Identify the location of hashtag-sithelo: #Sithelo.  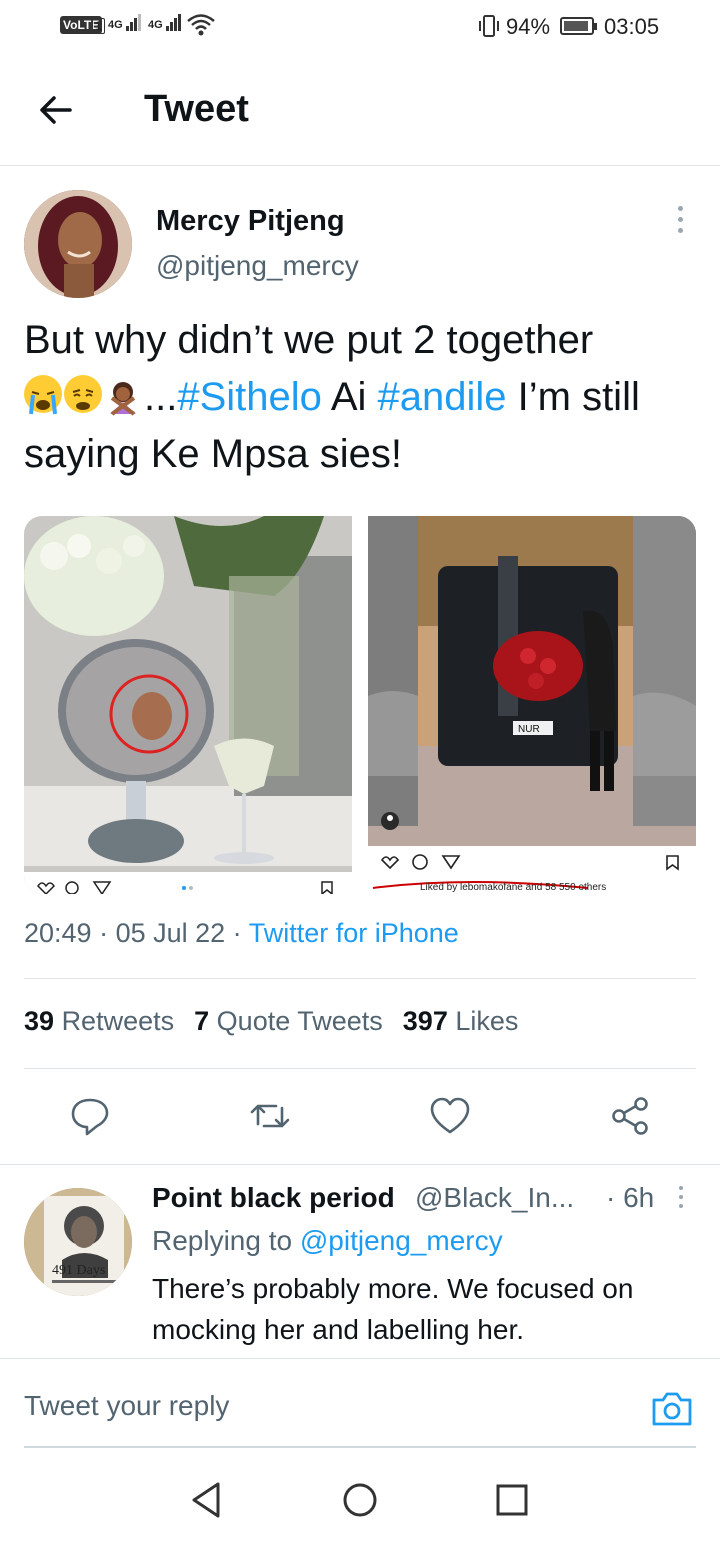
(249, 397).